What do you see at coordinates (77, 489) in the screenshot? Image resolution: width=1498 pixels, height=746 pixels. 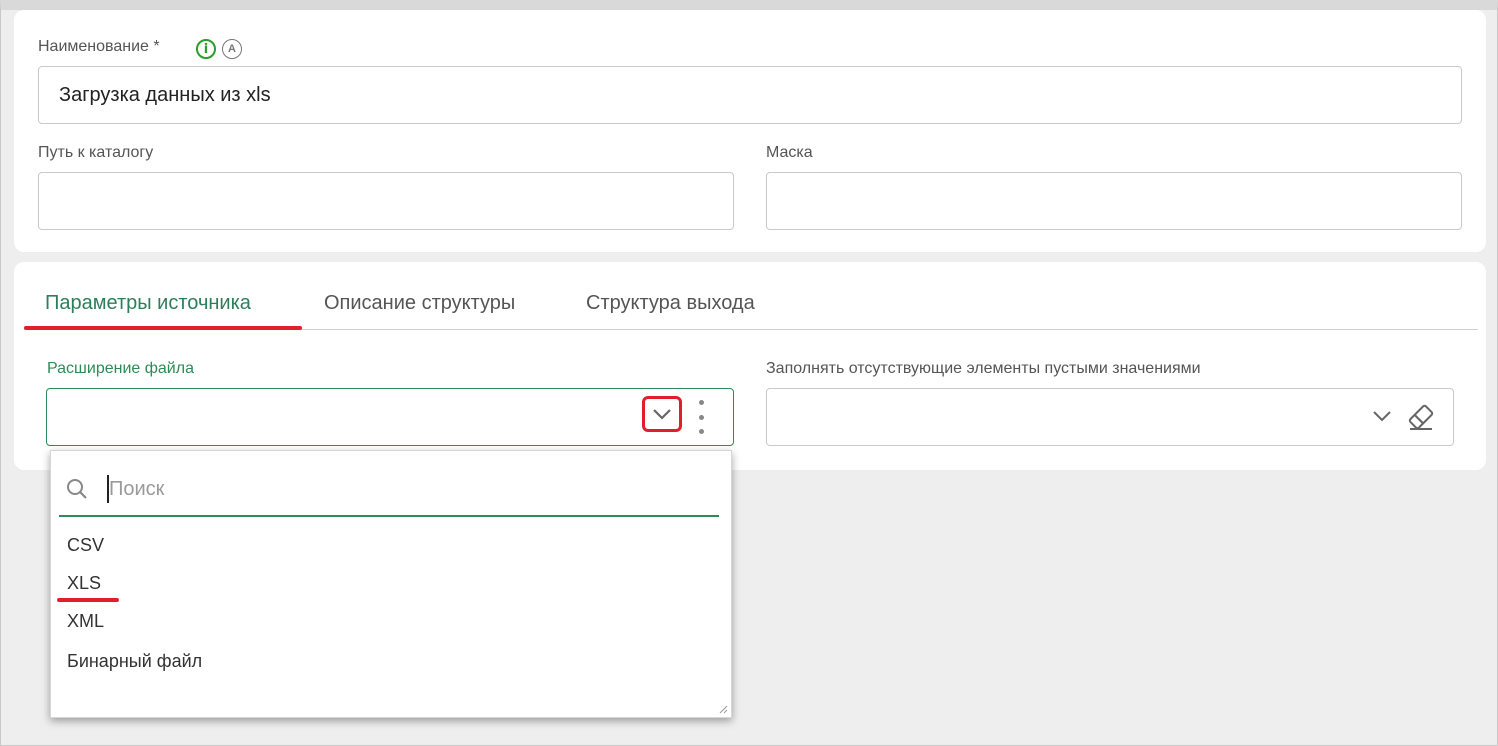 I see `search-icon` at bounding box center [77, 489].